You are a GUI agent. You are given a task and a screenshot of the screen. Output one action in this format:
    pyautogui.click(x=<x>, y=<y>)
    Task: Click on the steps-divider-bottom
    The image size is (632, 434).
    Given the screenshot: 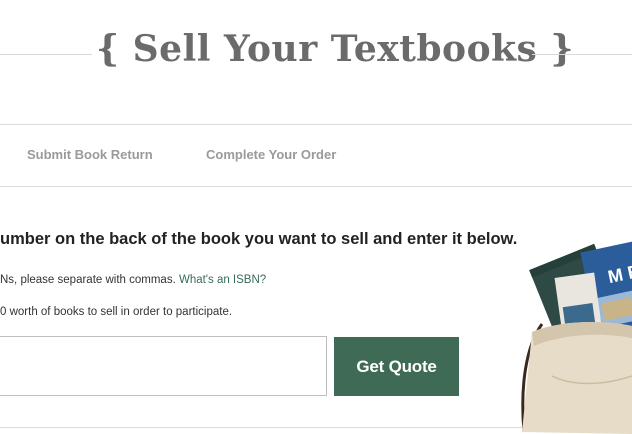 What is the action you would take?
    pyautogui.click(x=316, y=186)
    